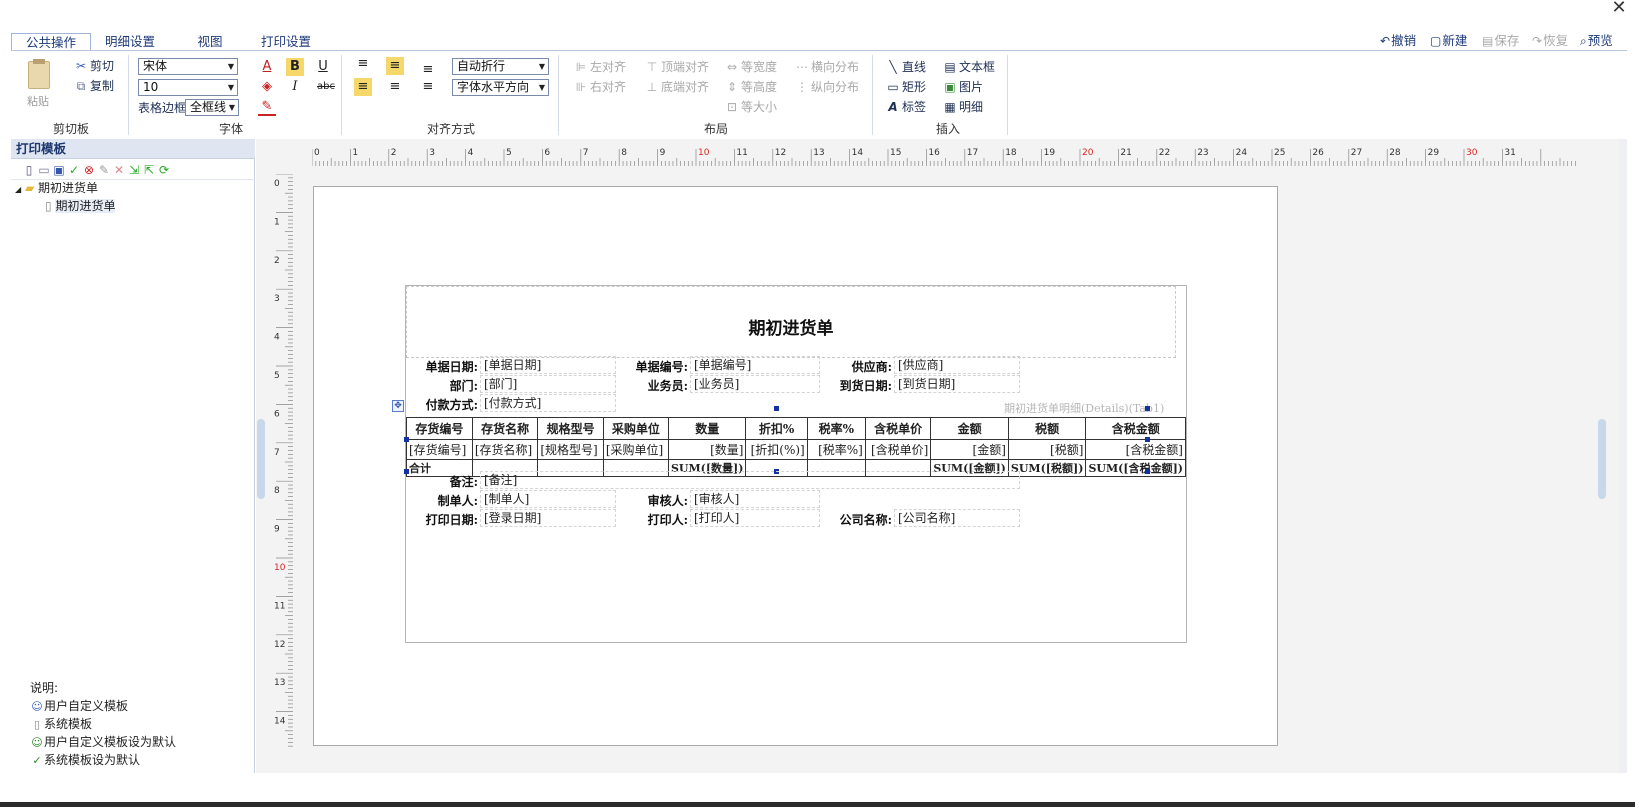 This screenshot has height=807, width=1635. What do you see at coordinates (957, 365) in the screenshot?
I see `field-value-supplier: [供应商]` at bounding box center [957, 365].